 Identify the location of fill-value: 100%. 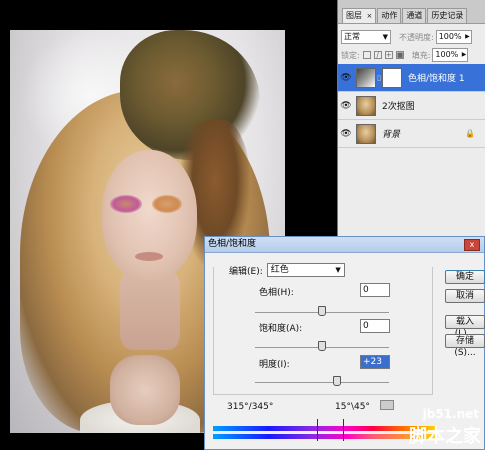
(447, 54).